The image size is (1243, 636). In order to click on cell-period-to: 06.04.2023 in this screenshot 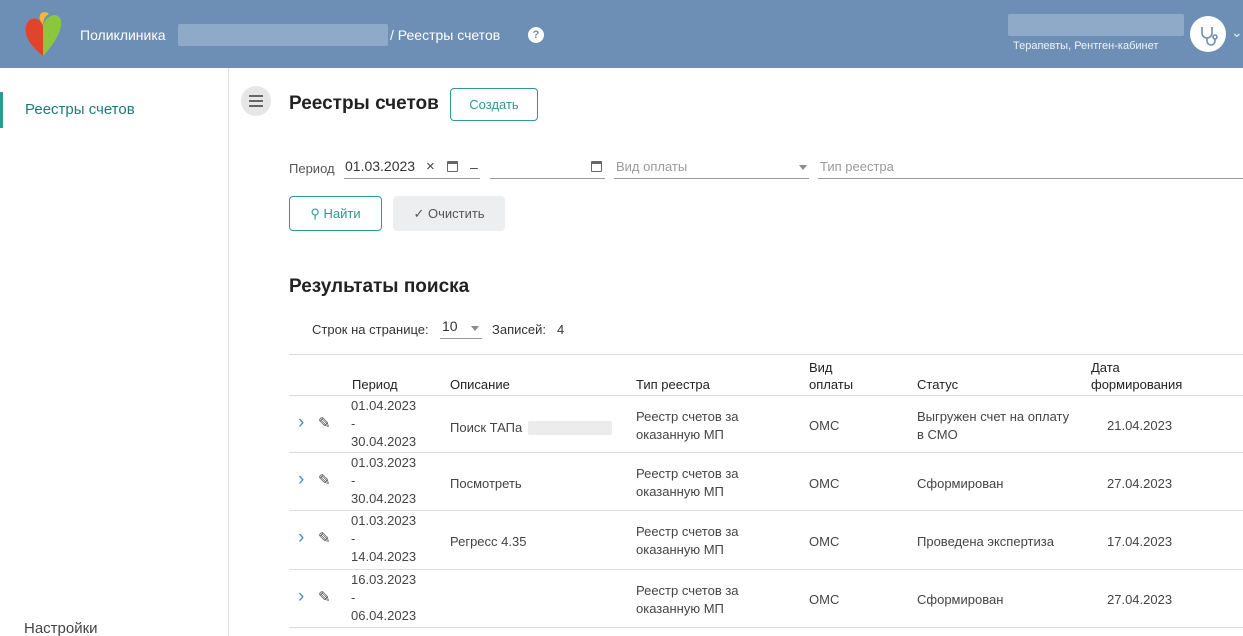, I will do `click(384, 615)`.